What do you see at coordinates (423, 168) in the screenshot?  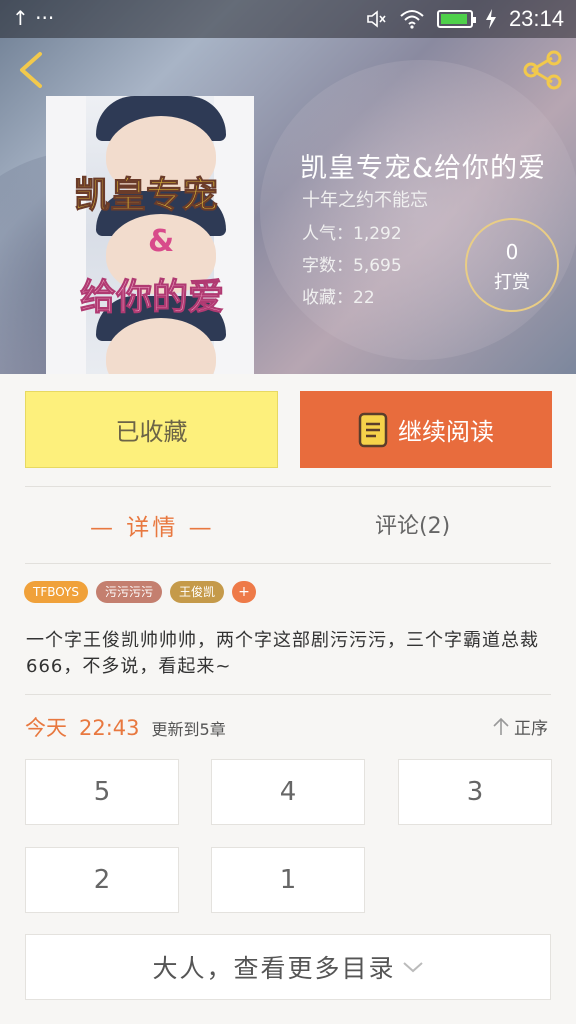 I see `book-title: 凯皇专宠&给你的爱` at bounding box center [423, 168].